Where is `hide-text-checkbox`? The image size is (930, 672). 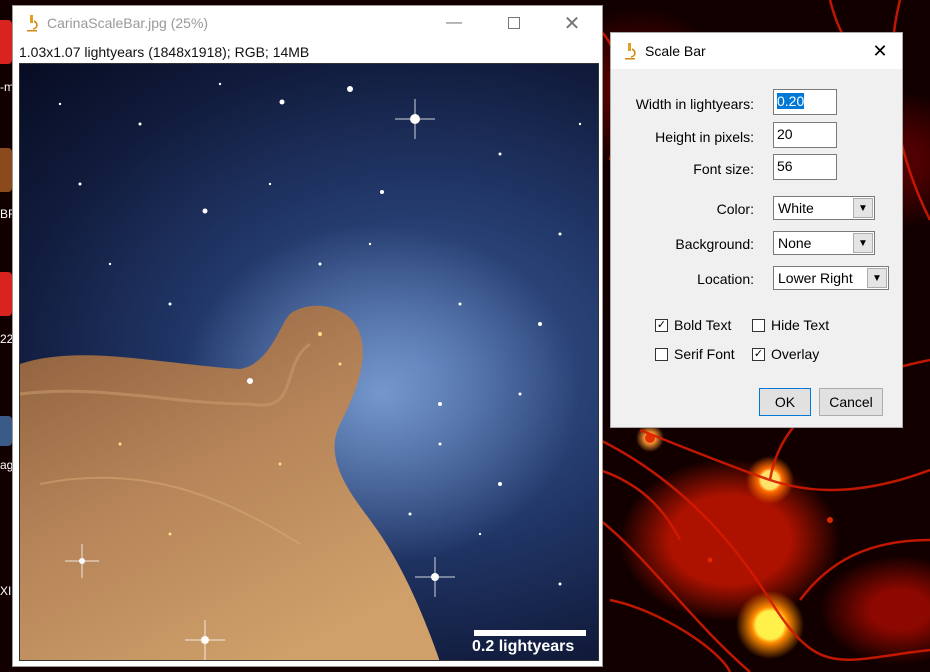
hide-text-checkbox is located at coordinates (758, 325).